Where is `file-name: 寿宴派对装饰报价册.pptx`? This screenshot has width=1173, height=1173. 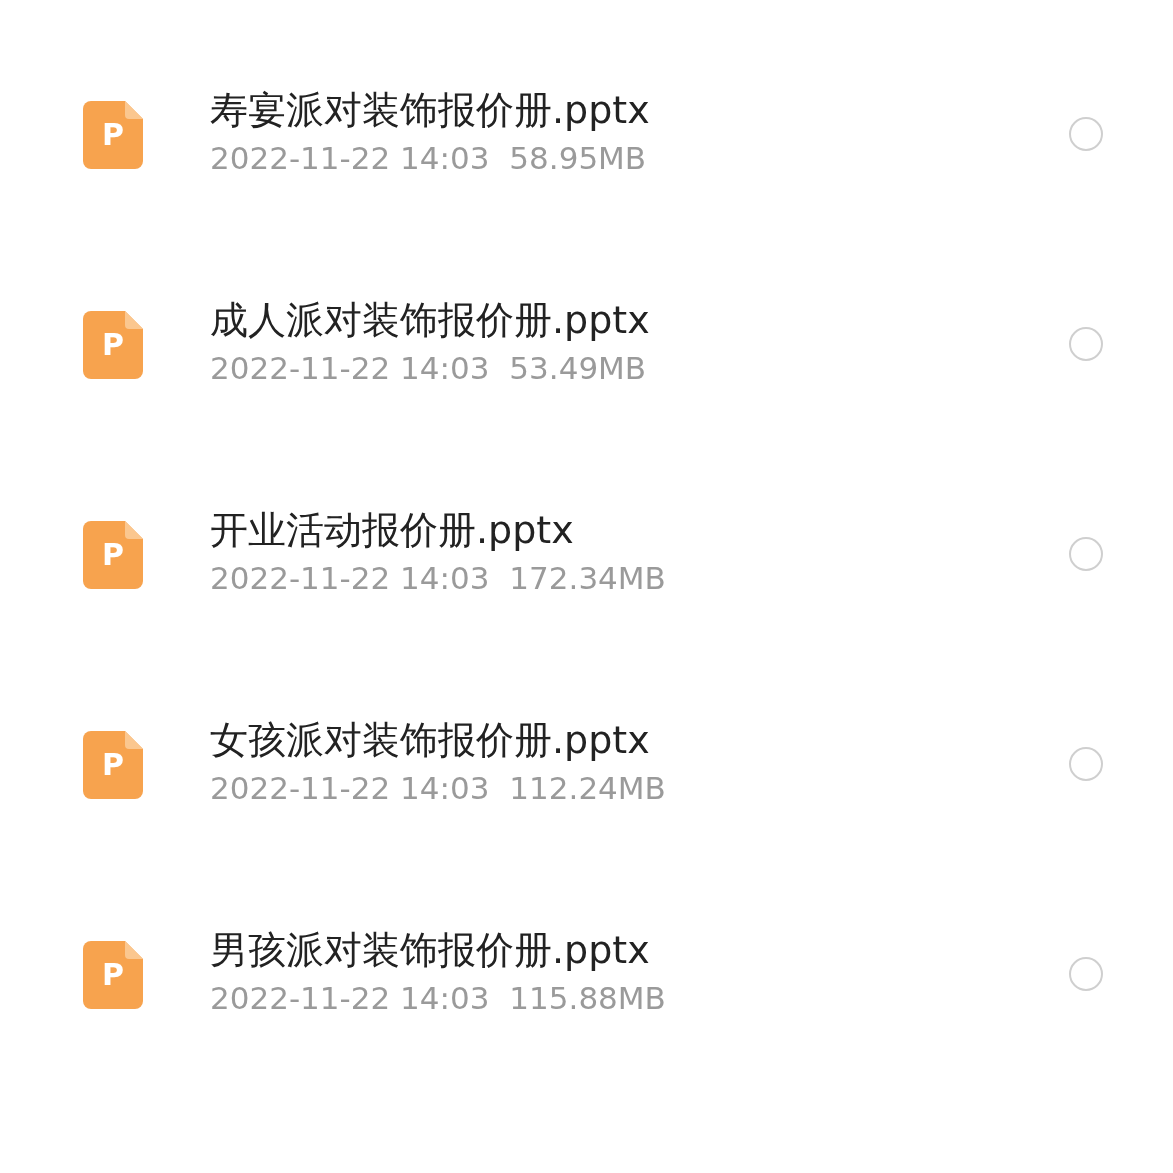
file-name: 寿宴派对装饰报价册.pptx is located at coordinates (430, 110).